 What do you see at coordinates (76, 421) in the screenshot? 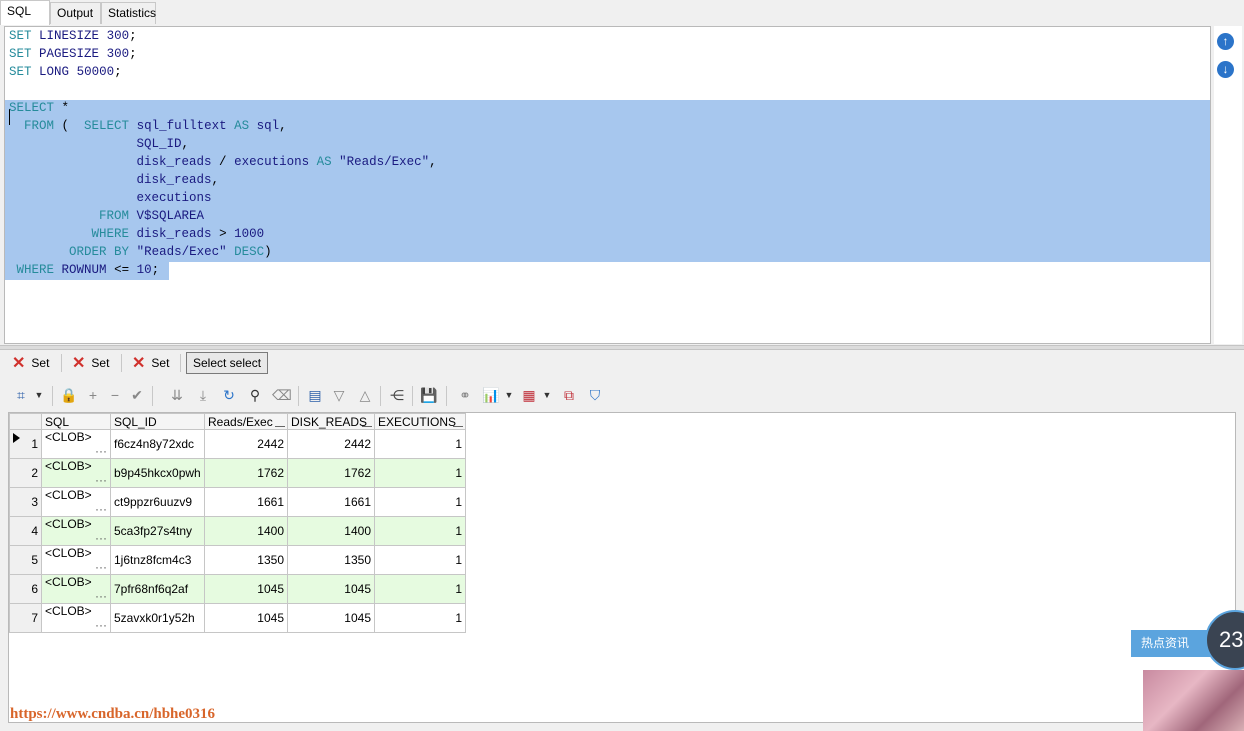
I see `column-header-sql: SQL` at bounding box center [76, 421].